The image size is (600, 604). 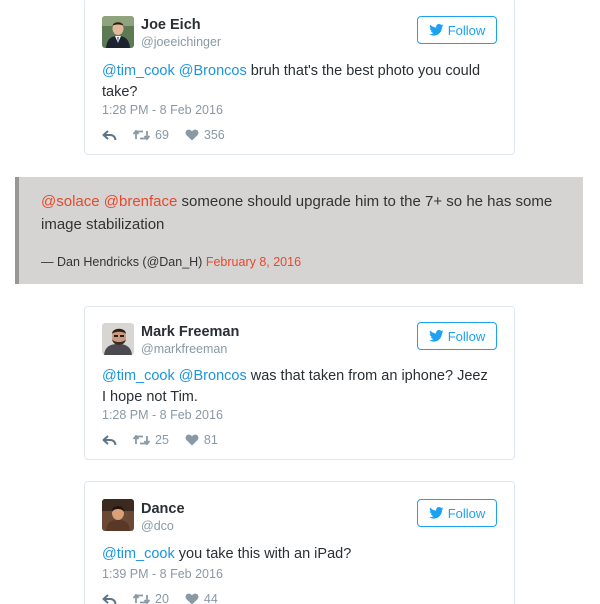 What do you see at coordinates (214, 135) in the screenshot?
I see `like-count: 356` at bounding box center [214, 135].